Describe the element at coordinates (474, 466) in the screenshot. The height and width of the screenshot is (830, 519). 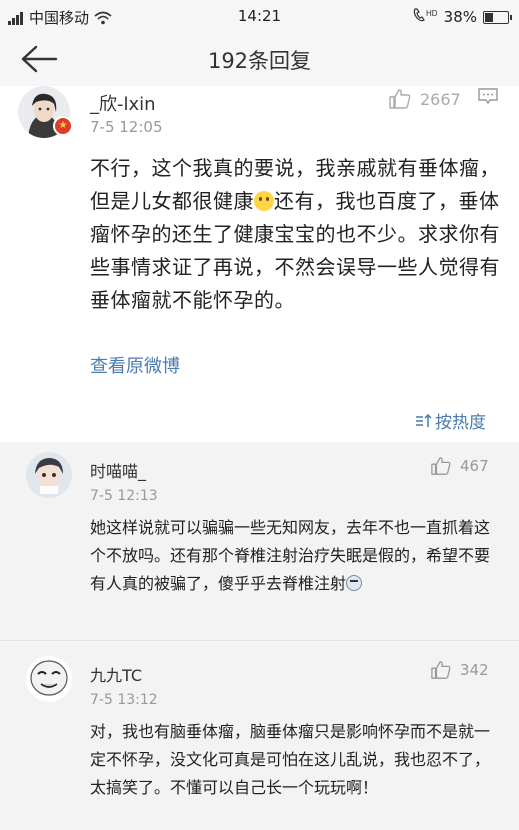
I see `like-count: 467` at that location.